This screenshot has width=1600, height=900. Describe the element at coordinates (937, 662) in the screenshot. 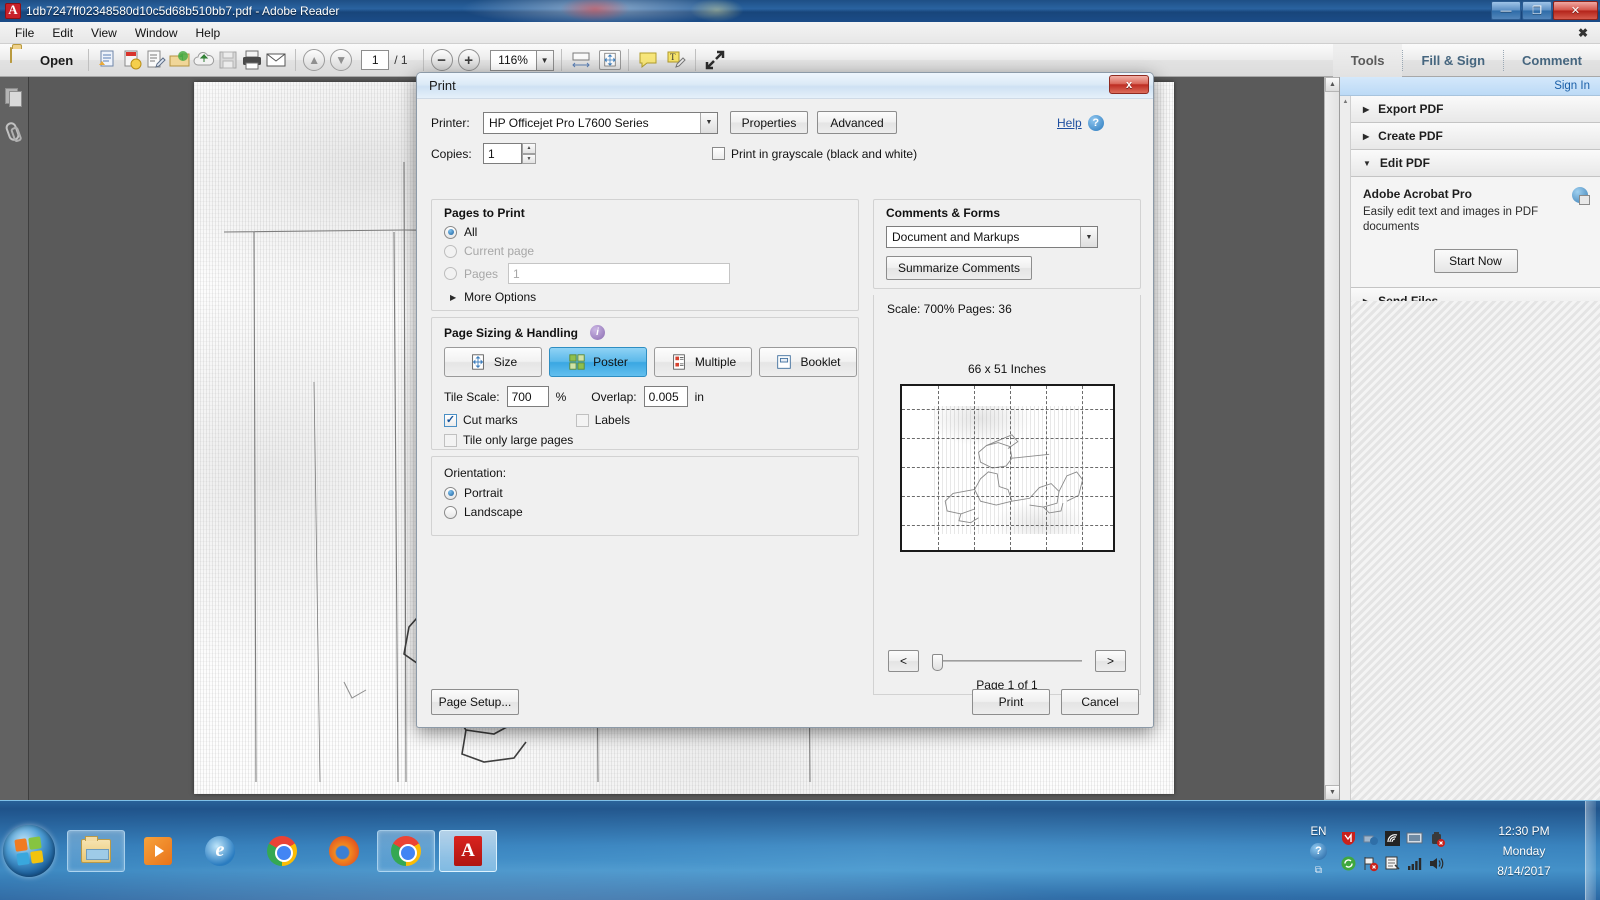

I see `slider-thumb` at that location.